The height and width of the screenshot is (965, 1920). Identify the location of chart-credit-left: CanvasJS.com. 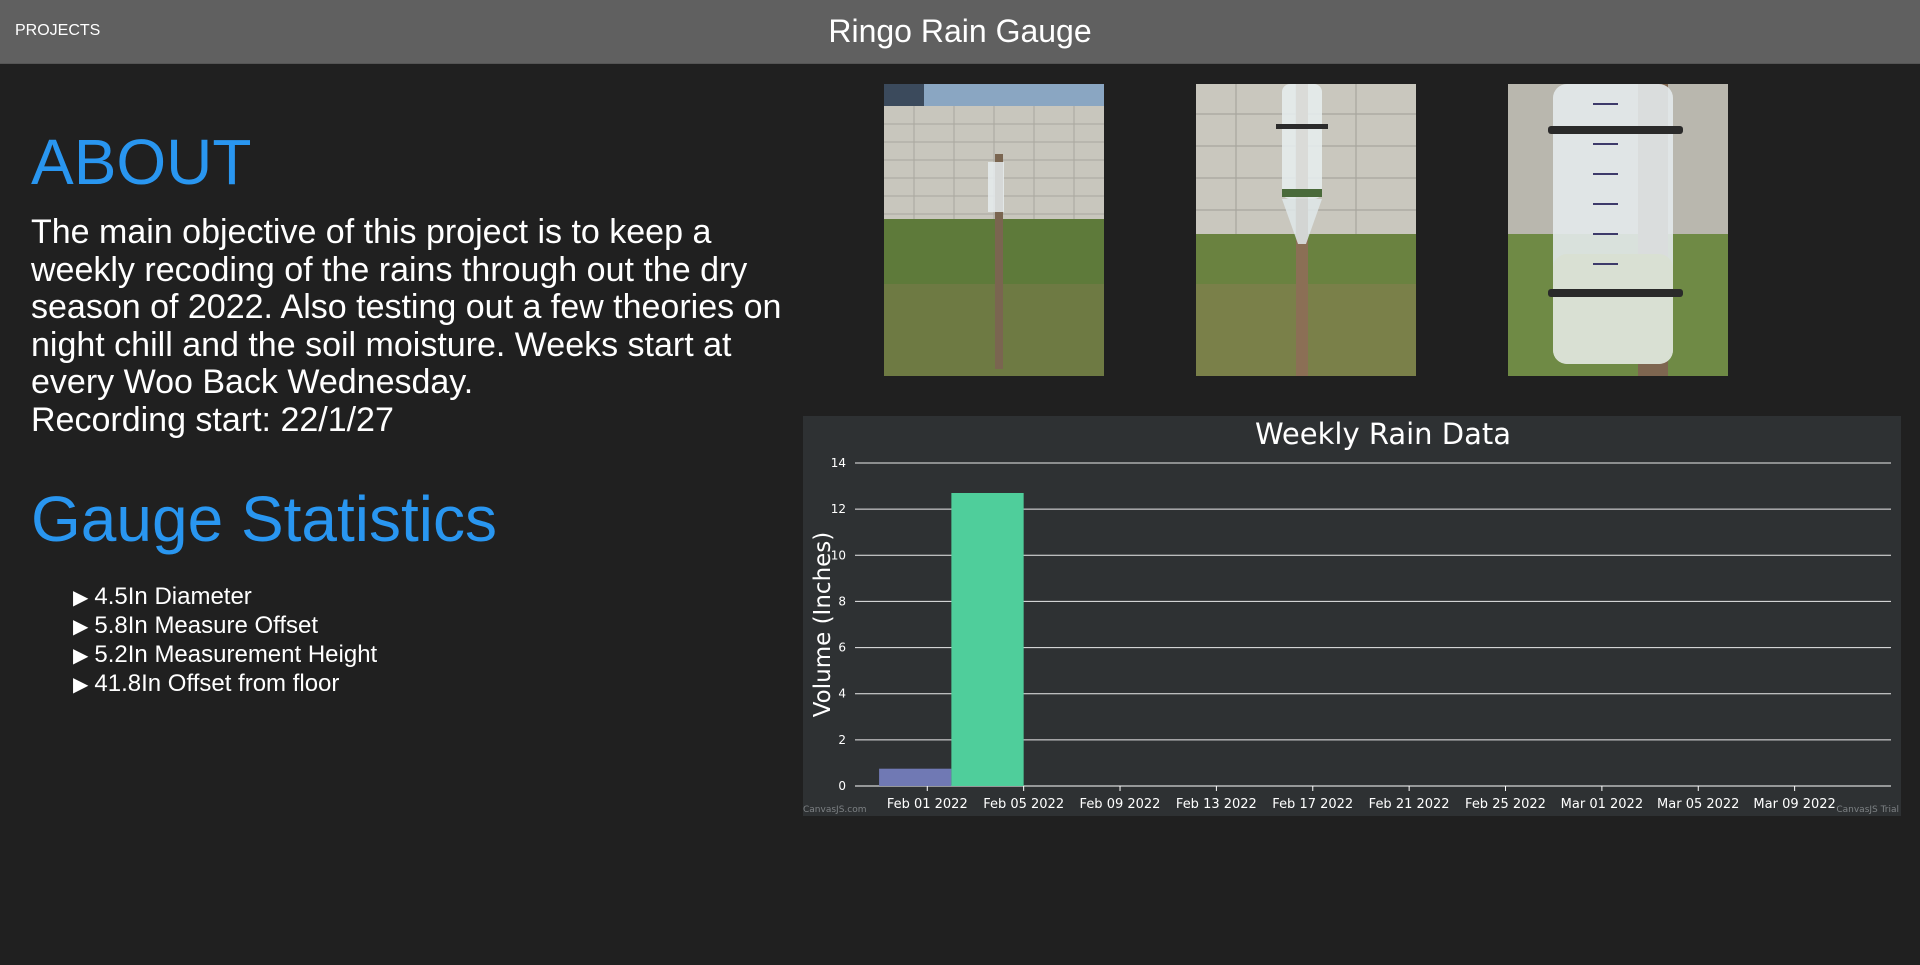
(834, 810).